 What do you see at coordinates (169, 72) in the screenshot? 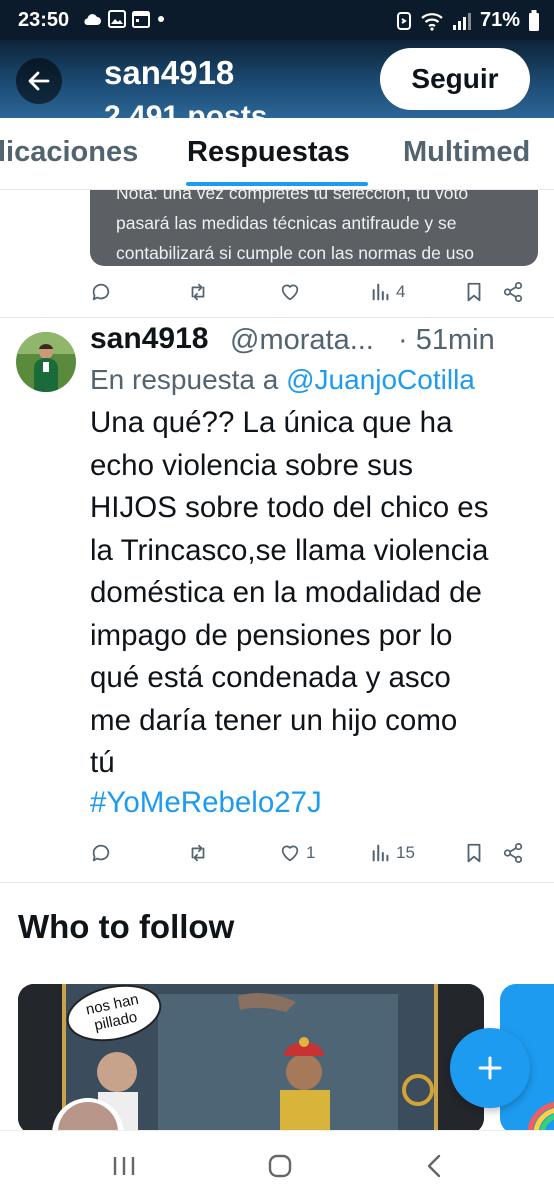
I see `header-profile-name: san4918` at bounding box center [169, 72].